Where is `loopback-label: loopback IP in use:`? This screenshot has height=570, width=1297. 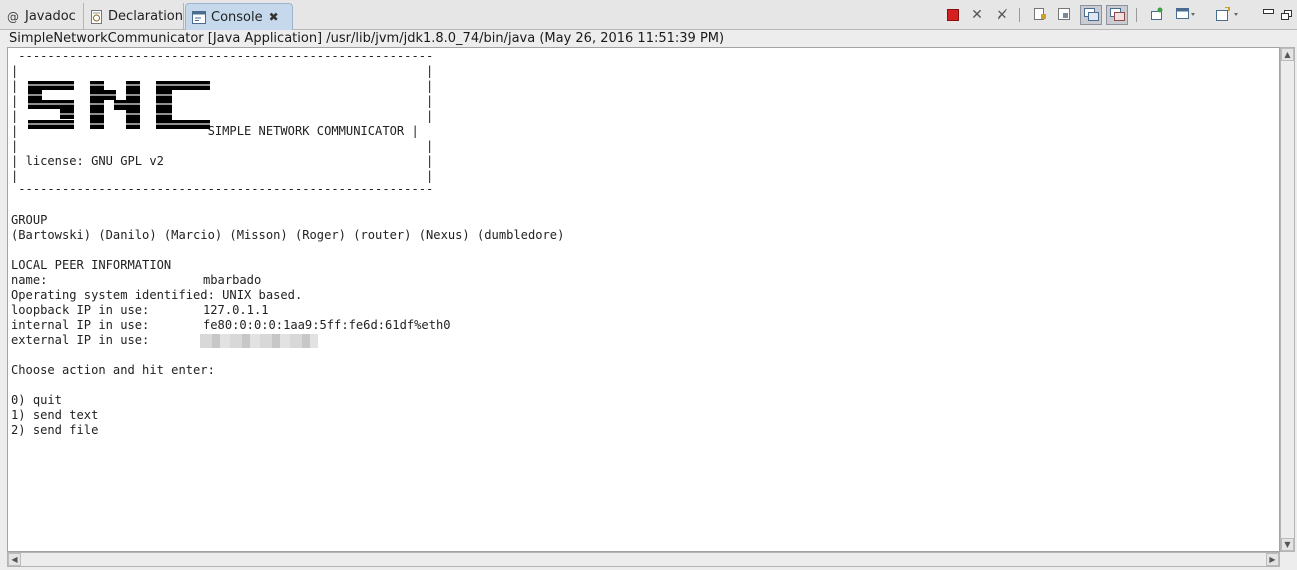
loopback-label: loopback IP in use: is located at coordinates (80, 310).